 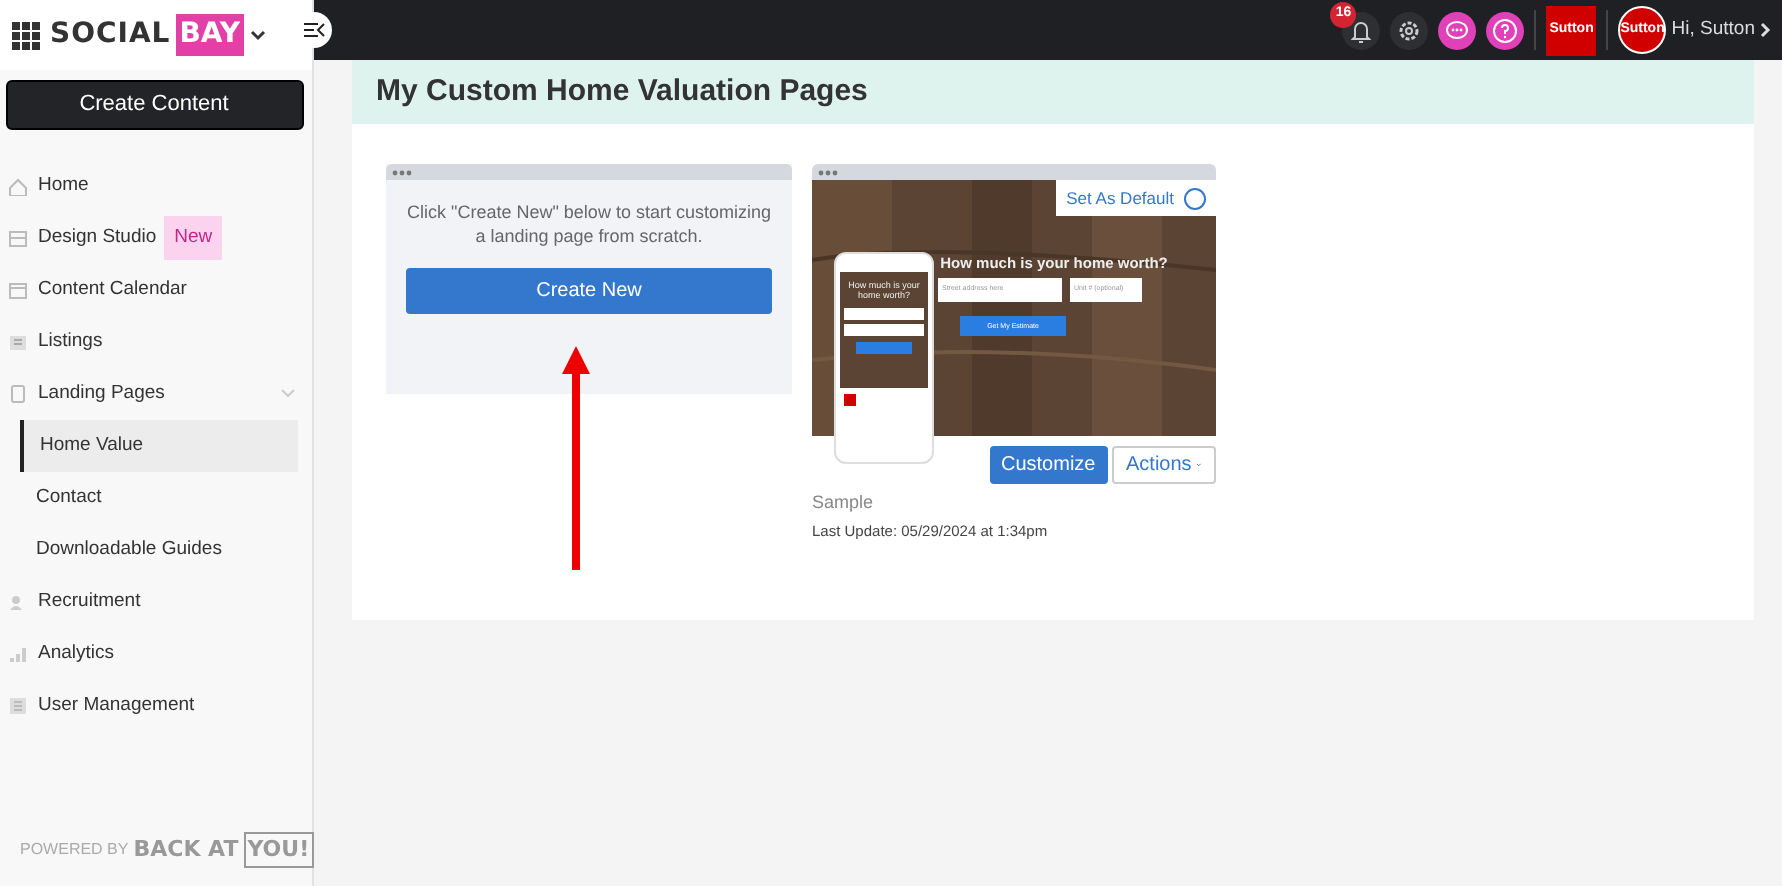 I want to click on sidebar-item: Home, so click(x=156, y=186).